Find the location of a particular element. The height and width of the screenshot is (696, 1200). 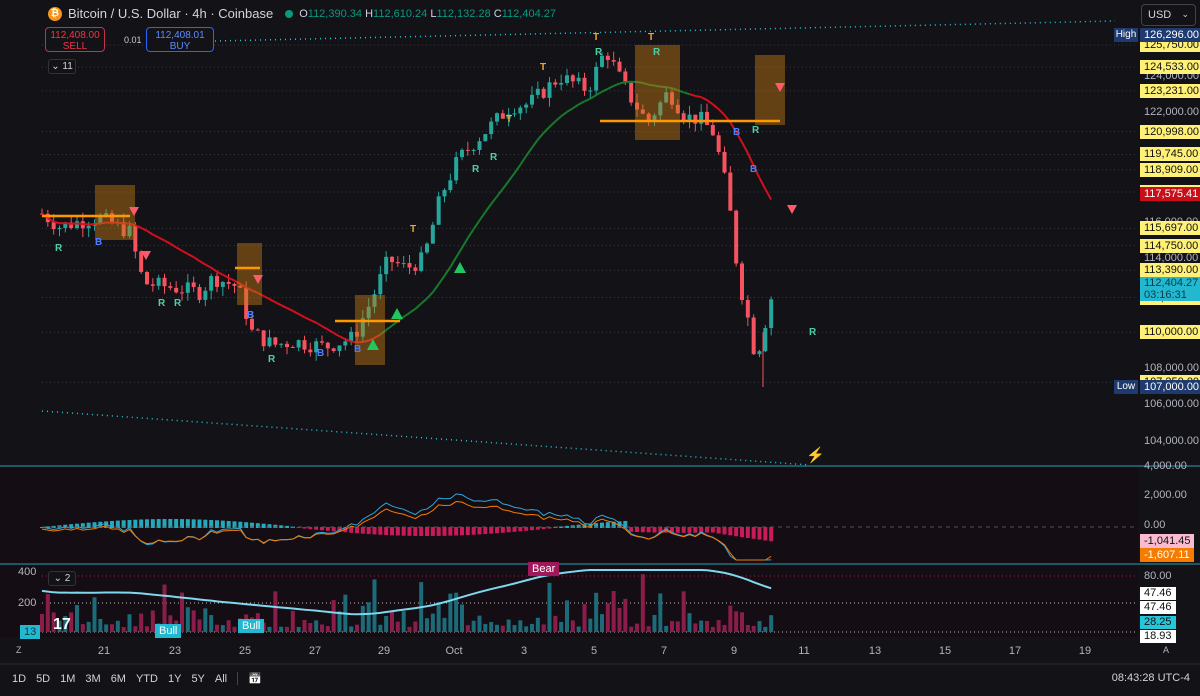

level-label: 113,390.00 is located at coordinates (1170, 270).